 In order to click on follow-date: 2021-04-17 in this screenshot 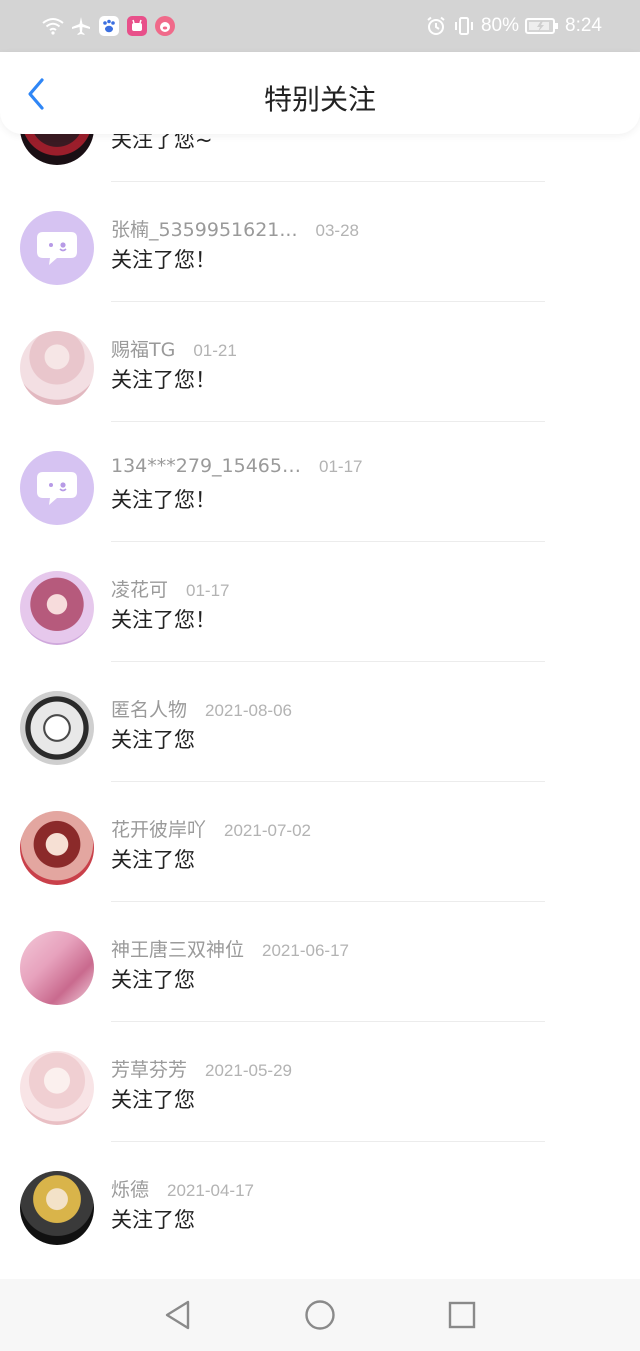, I will do `click(210, 1190)`.